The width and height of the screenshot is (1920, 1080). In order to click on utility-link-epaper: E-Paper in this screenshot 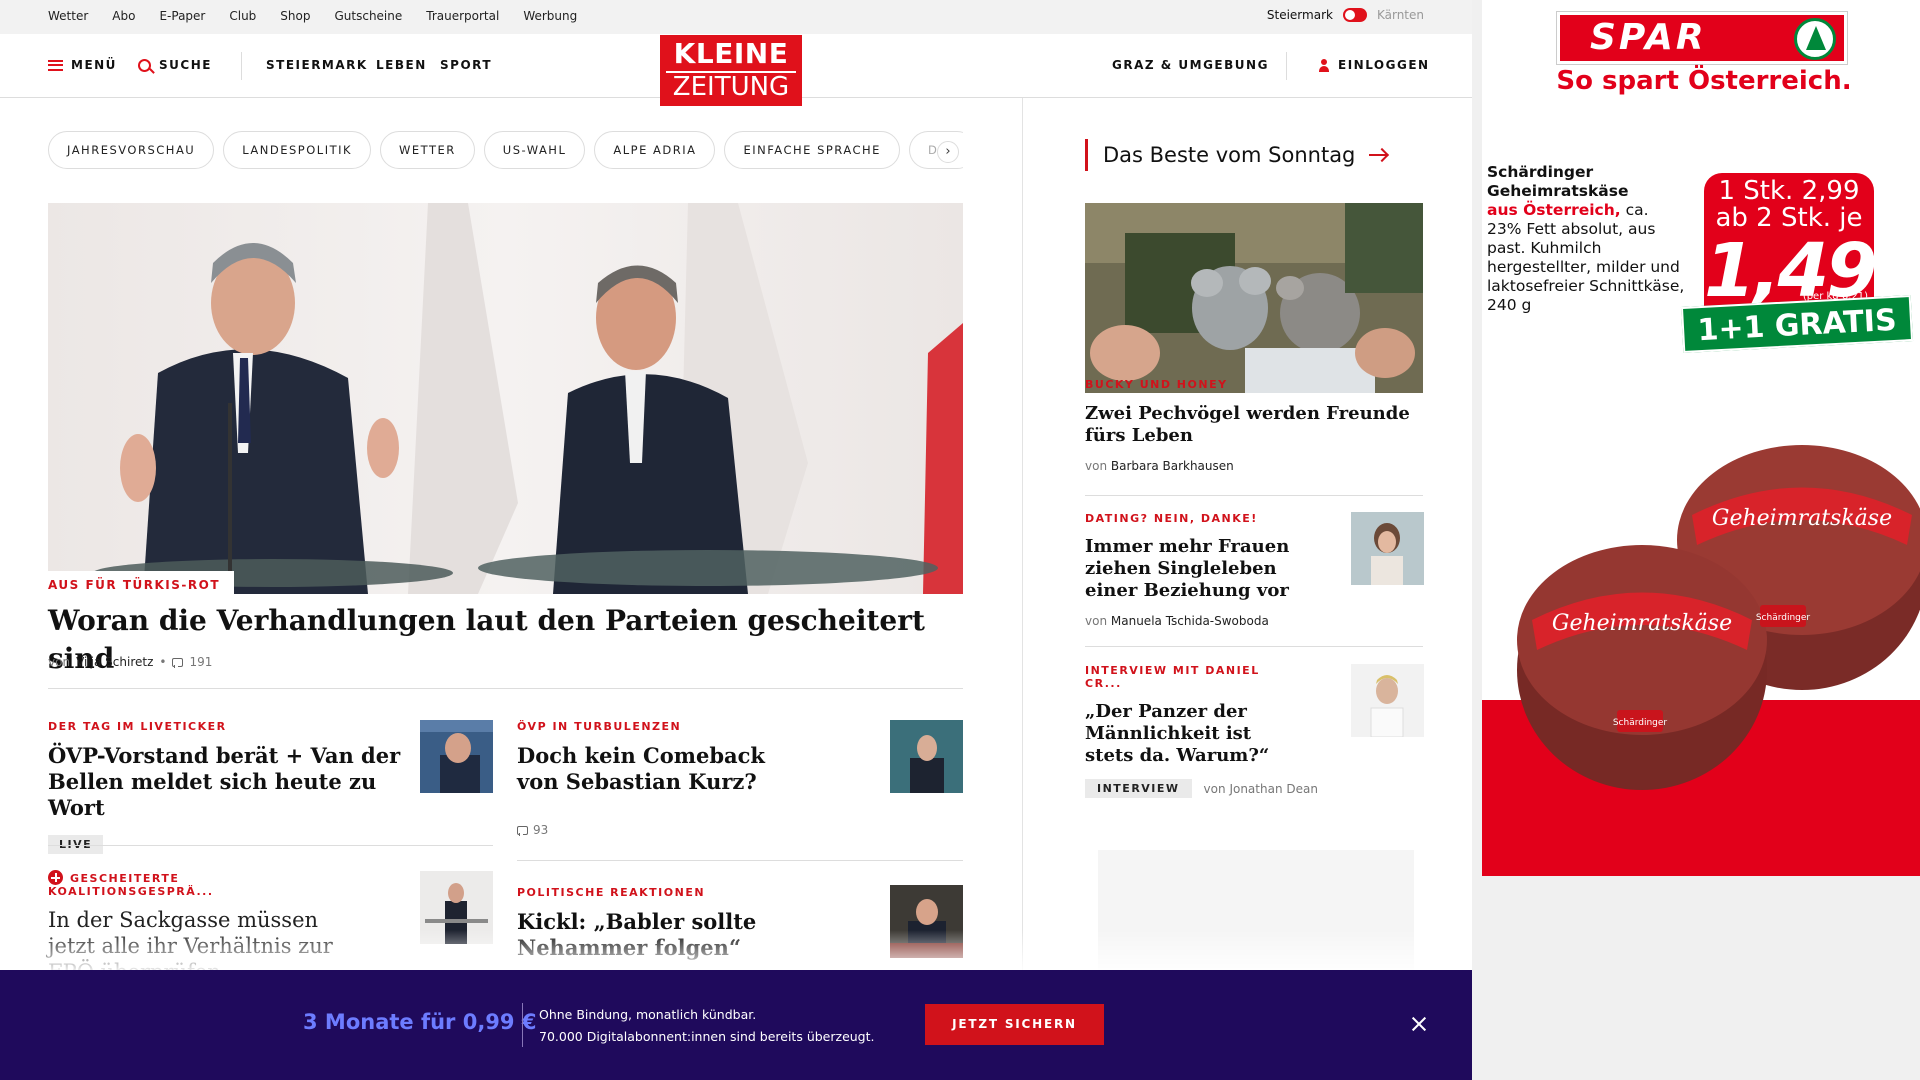, I will do `click(182, 16)`.